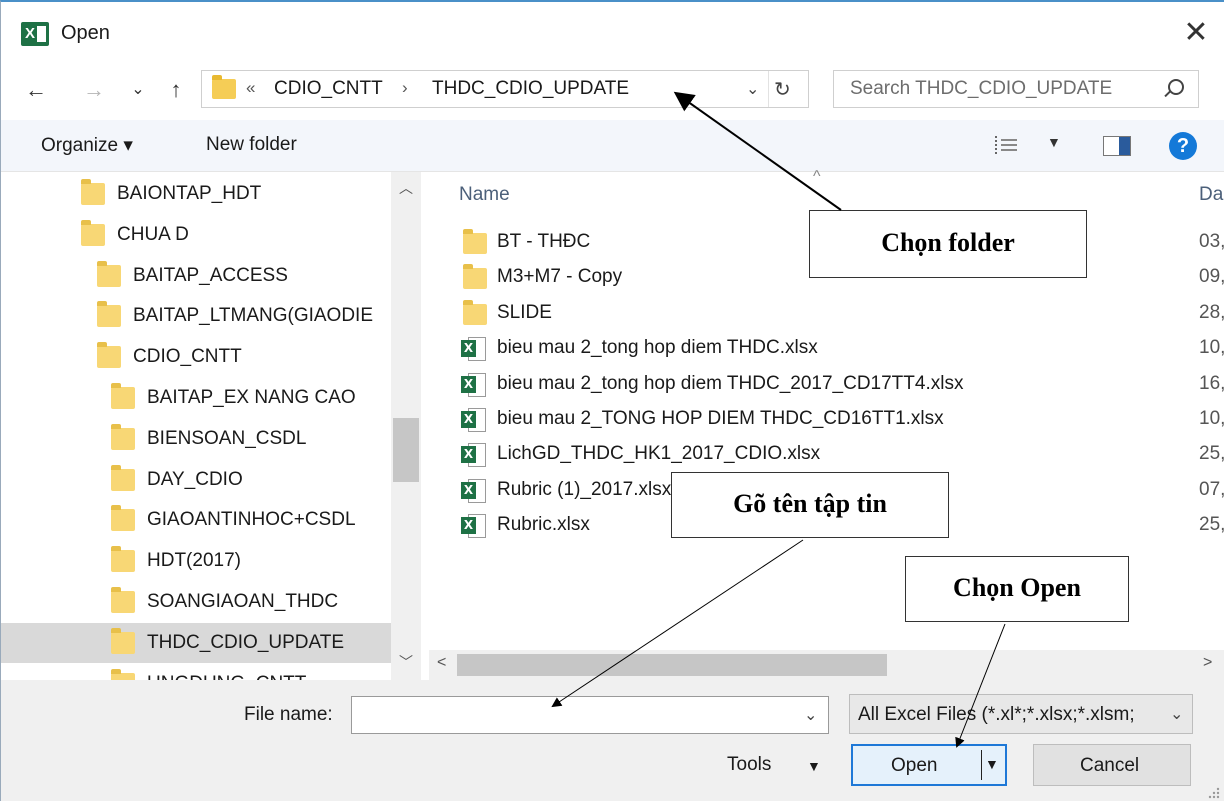 The image size is (1224, 801). What do you see at coordinates (672, 665) in the screenshot?
I see `horizontal-scrollbar-thumb` at bounding box center [672, 665].